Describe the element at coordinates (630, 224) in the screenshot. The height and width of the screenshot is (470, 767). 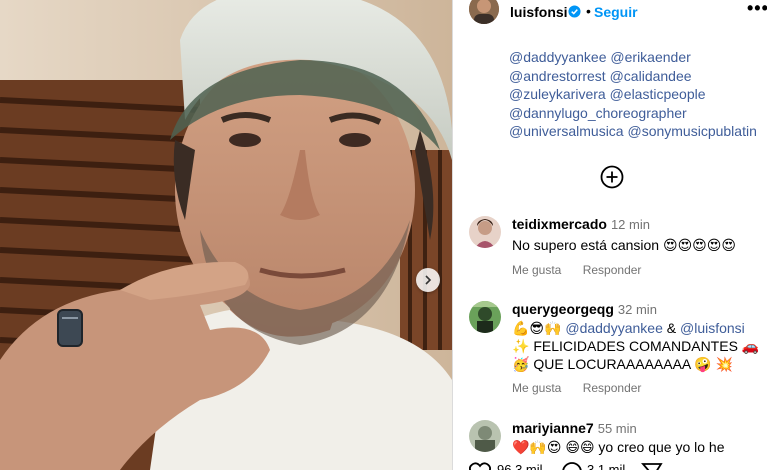
I see `comment-time: 12 min` at that location.